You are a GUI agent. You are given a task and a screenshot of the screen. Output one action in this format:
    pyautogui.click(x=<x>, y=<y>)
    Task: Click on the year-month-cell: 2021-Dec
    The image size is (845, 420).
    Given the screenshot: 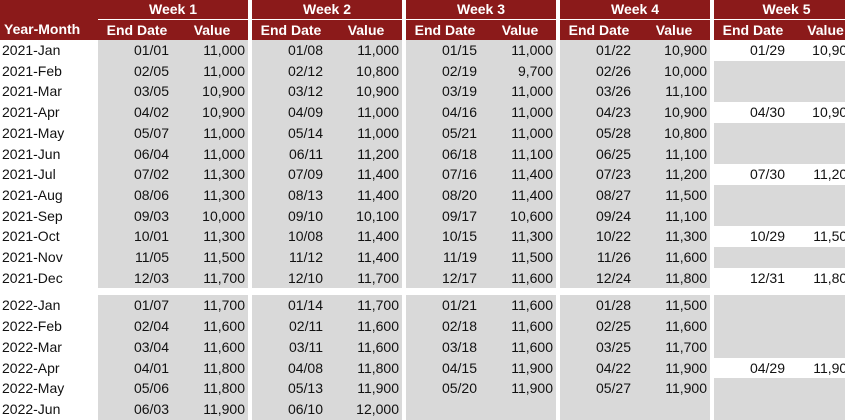 What is the action you would take?
    pyautogui.click(x=49, y=278)
    